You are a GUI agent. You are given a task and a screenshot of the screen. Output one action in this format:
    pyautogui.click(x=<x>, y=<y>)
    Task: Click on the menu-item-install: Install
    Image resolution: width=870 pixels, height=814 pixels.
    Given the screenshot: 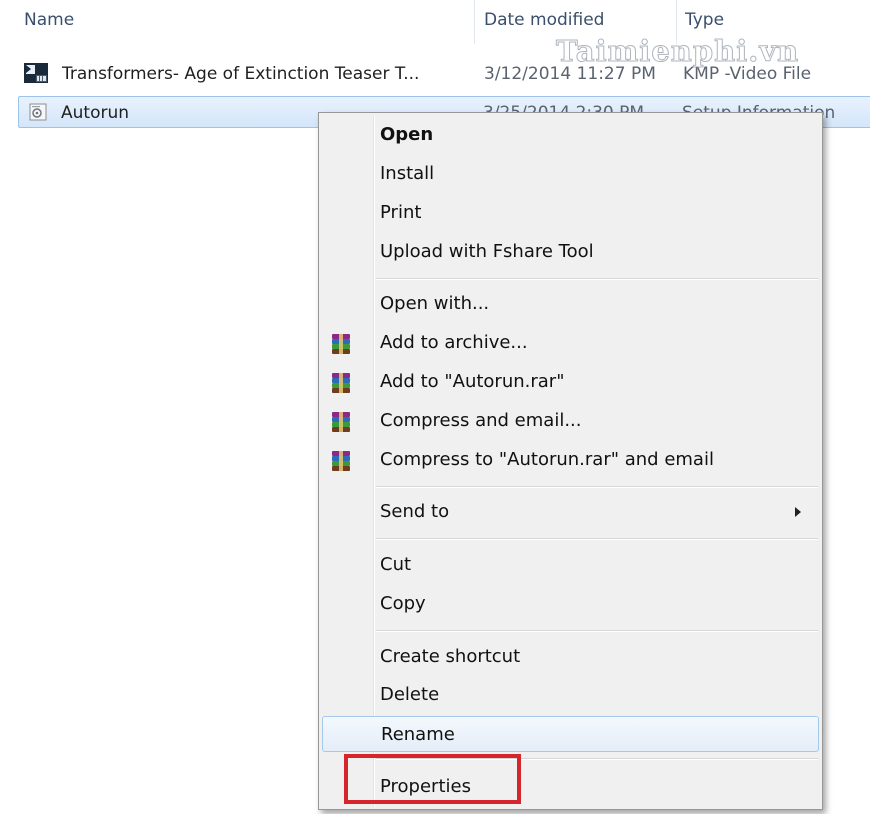 What is the action you would take?
    pyautogui.click(x=570, y=174)
    